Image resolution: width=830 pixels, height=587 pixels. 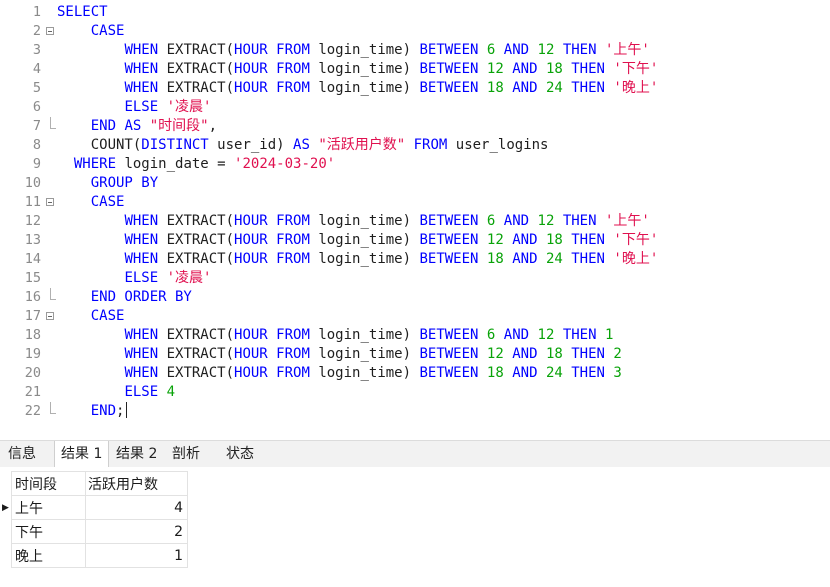 What do you see at coordinates (136, 483) in the screenshot?
I see `column-header-active-users: 活跃用户数` at bounding box center [136, 483].